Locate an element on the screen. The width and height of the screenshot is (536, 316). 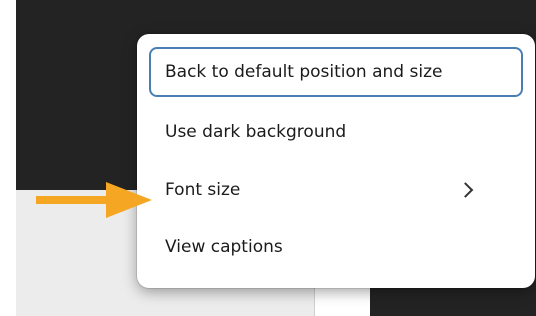
menu-item-label: Use dark background is located at coordinates (256, 132).